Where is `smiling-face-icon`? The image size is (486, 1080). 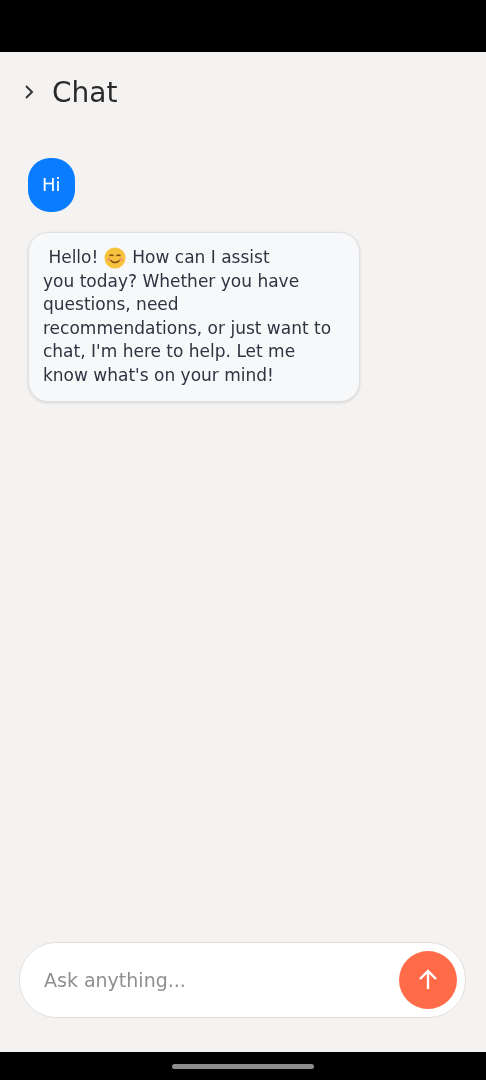 smiling-face-icon is located at coordinates (115, 257).